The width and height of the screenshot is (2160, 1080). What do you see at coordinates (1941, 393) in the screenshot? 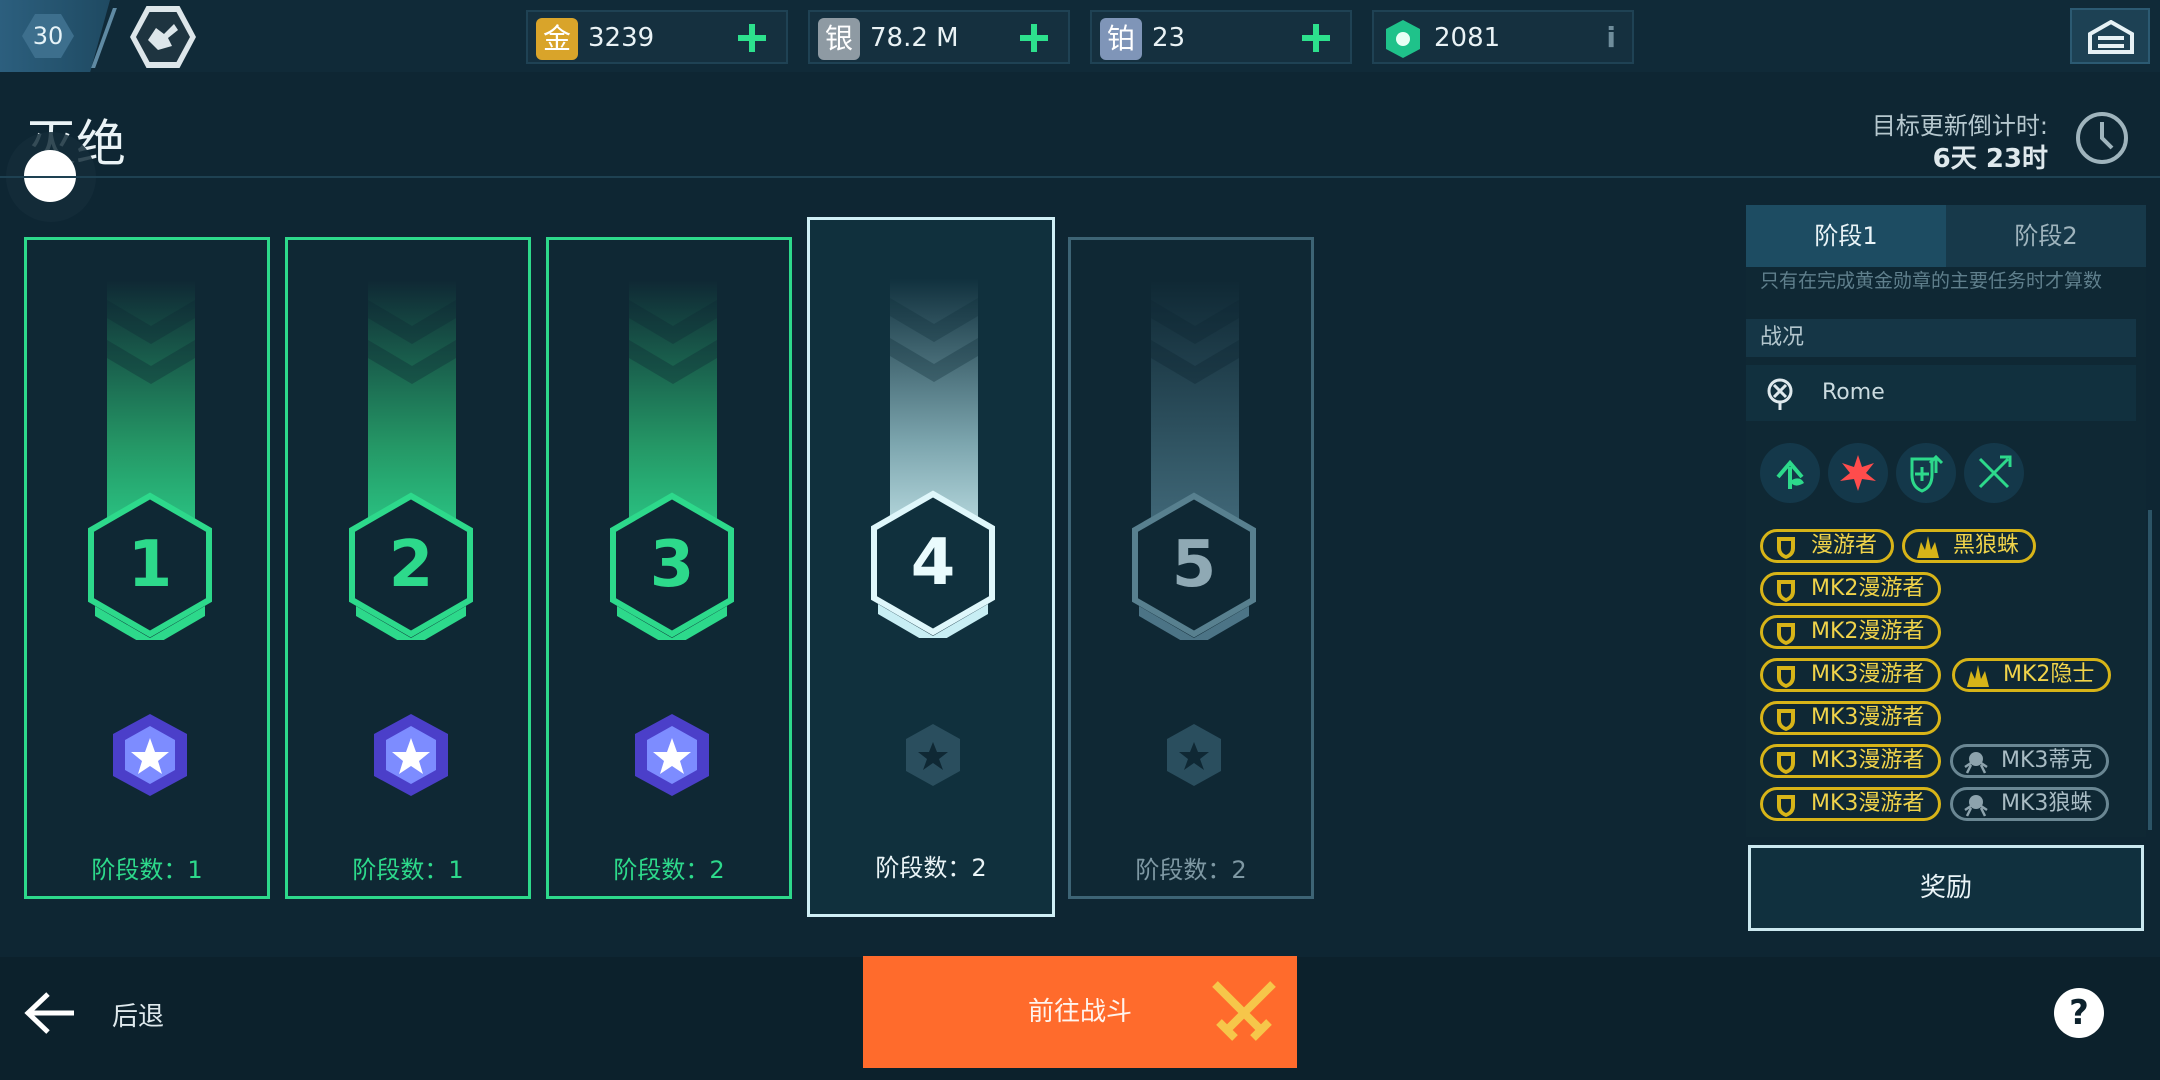
I see `location-row: Rome` at bounding box center [1941, 393].